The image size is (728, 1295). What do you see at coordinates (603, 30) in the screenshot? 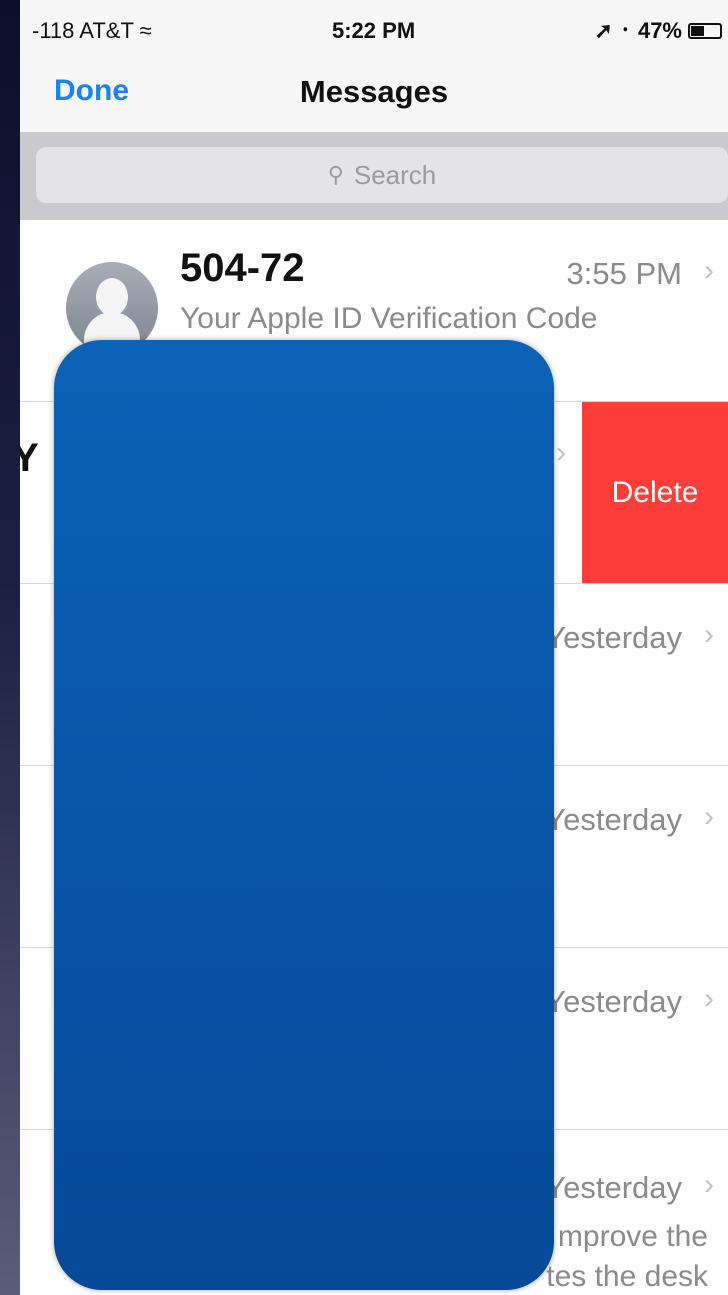
I see `location-arrow-icon: ➚` at bounding box center [603, 30].